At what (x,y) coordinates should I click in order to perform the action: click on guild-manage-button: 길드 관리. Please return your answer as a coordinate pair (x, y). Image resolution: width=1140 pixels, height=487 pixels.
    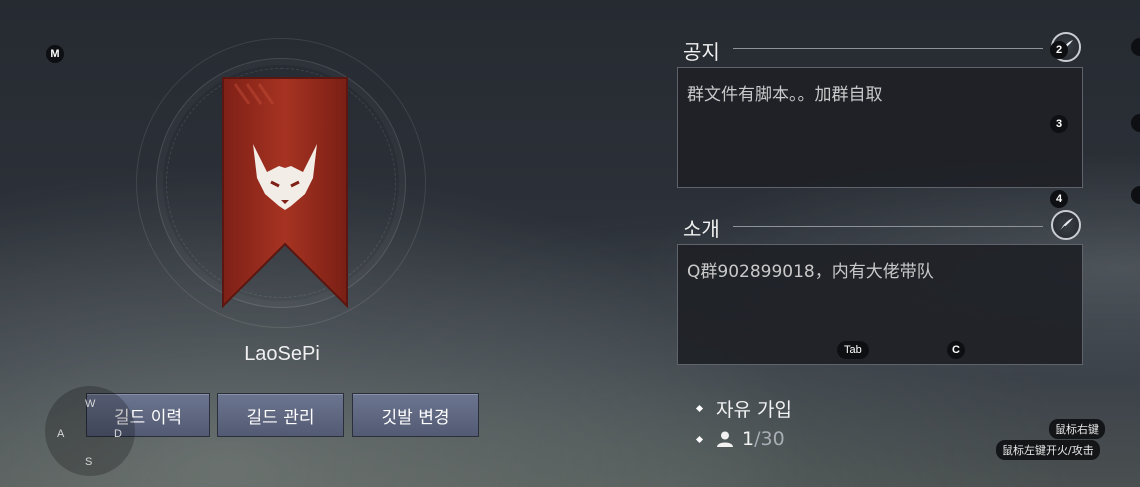
    Looking at the image, I should click on (280, 415).